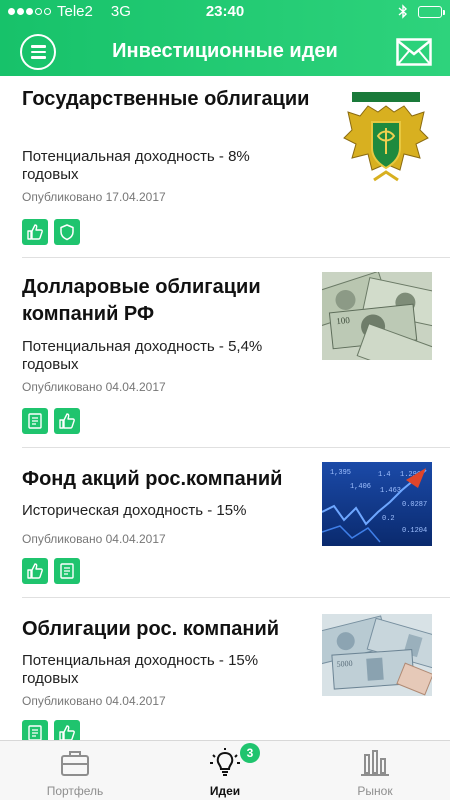  I want to click on bar-chart-icon, so click(375, 763).